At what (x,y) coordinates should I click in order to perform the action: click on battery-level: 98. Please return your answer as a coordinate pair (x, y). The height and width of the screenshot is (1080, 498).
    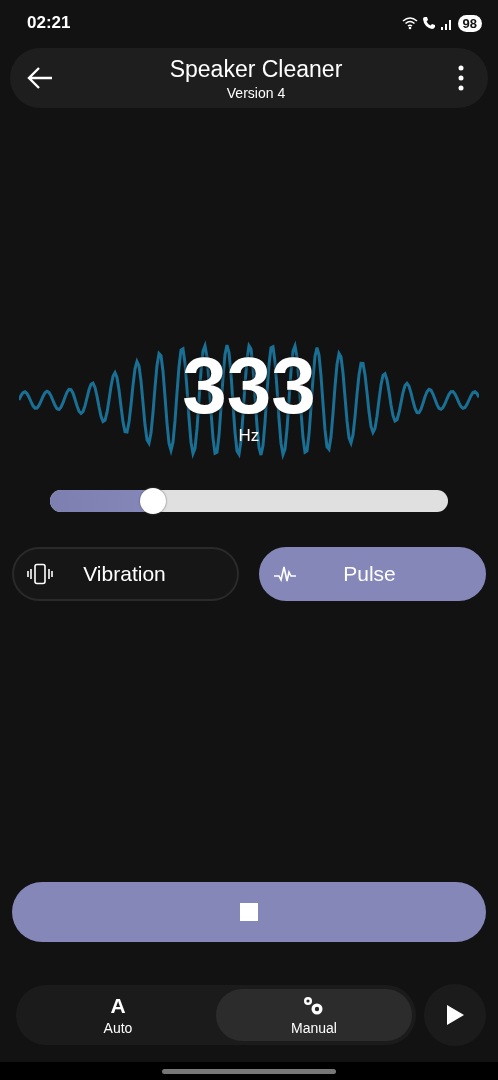
    Looking at the image, I should click on (469, 23).